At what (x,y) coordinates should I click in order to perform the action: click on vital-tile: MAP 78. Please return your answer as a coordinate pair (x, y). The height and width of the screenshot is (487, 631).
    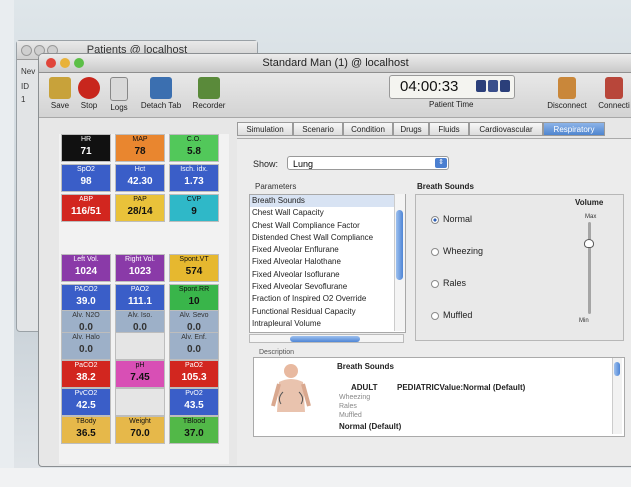
    Looking at the image, I should click on (140, 148).